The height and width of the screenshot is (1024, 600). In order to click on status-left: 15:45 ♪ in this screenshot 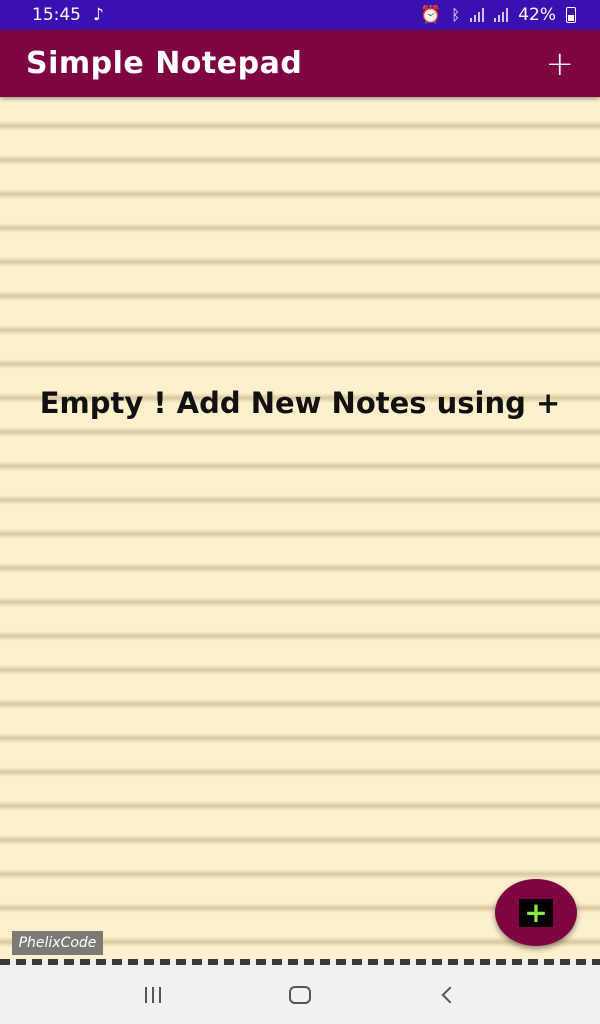, I will do `click(68, 15)`.